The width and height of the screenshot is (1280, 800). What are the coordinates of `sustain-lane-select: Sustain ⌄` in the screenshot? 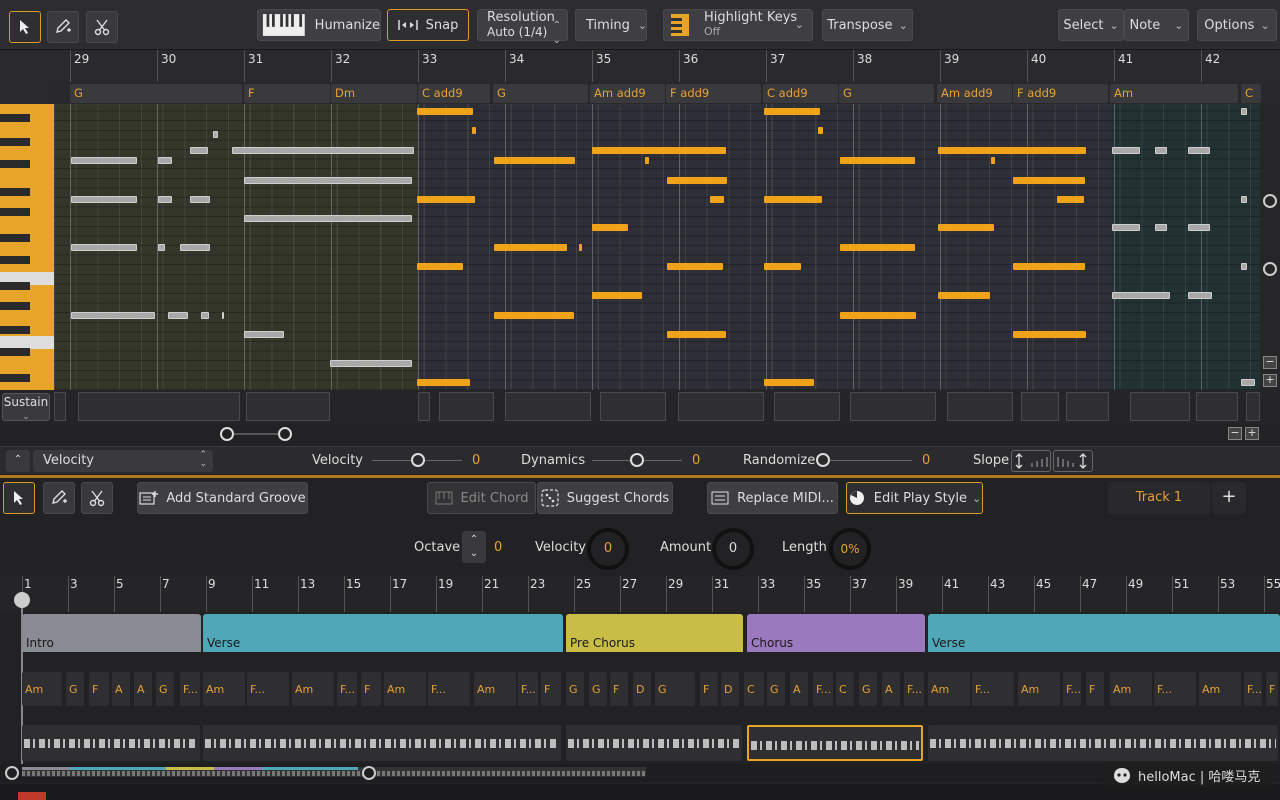 It's located at (26, 407).